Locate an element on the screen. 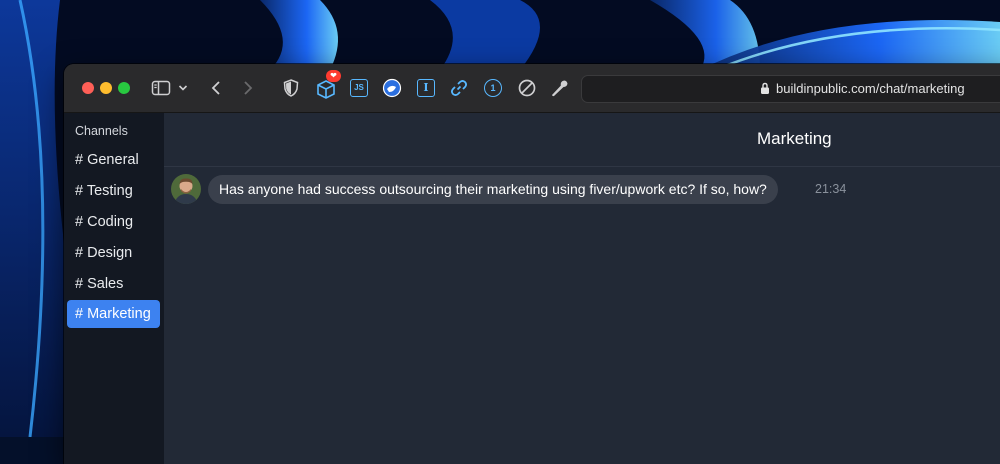 The width and height of the screenshot is (1000, 464). package-extension-icon: ❤ is located at coordinates (327, 85).